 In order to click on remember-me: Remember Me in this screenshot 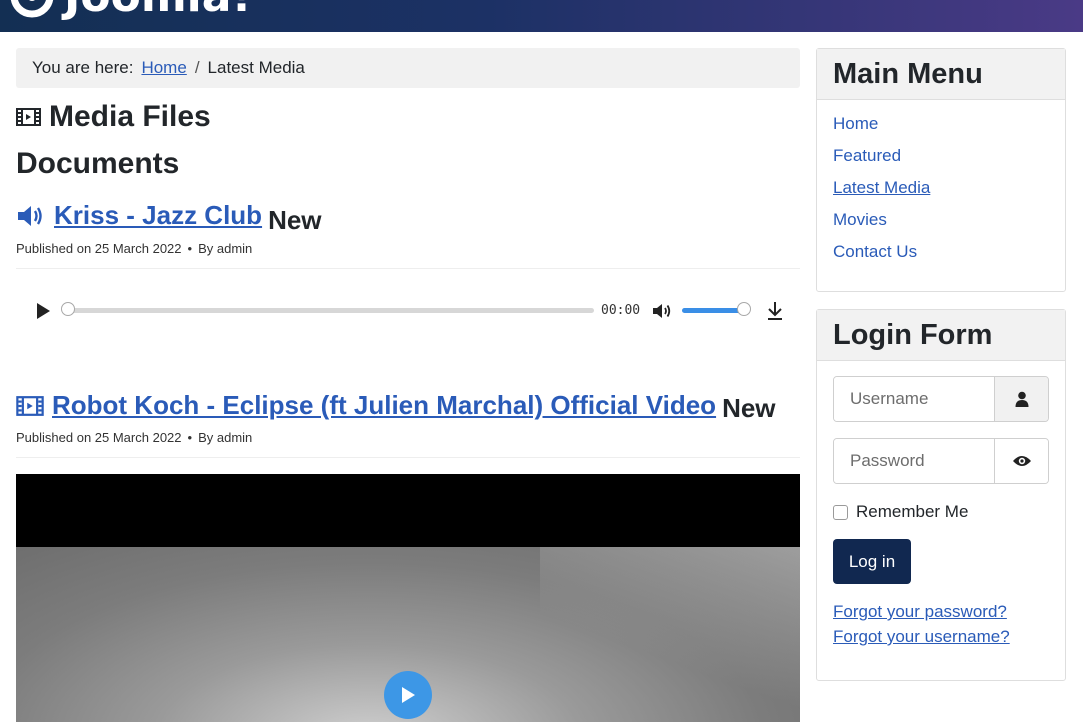, I will do `click(900, 512)`.